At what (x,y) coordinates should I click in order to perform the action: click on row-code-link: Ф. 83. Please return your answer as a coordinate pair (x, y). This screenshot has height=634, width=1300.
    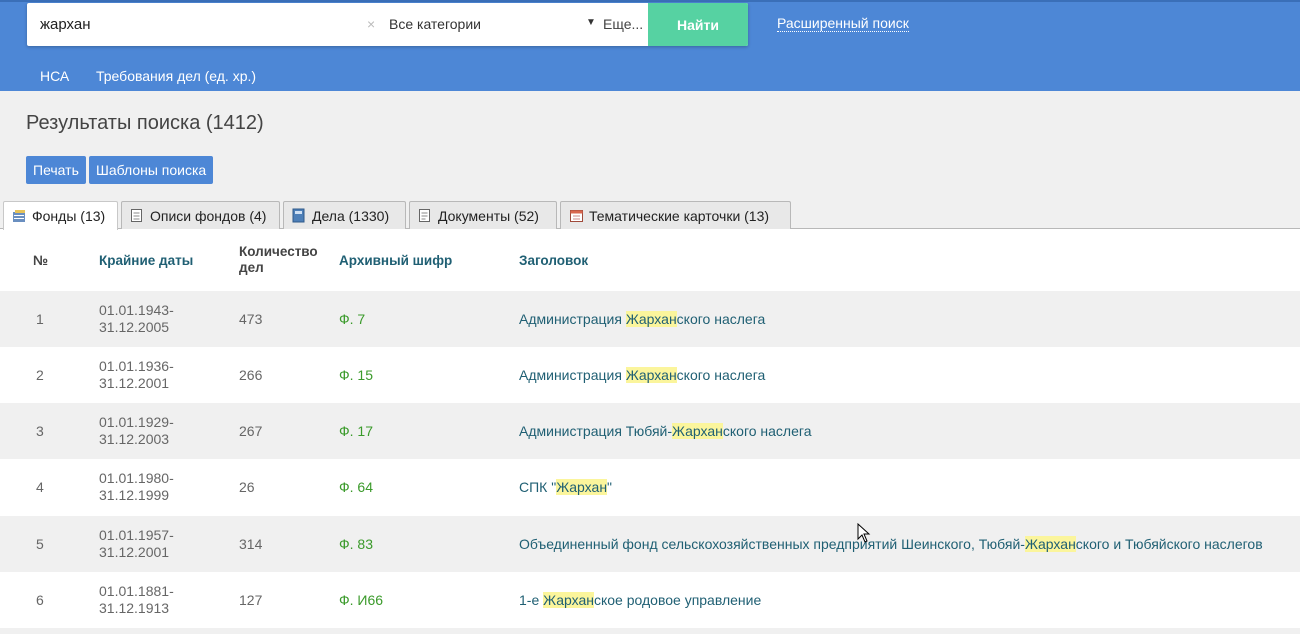
    Looking at the image, I should click on (356, 544).